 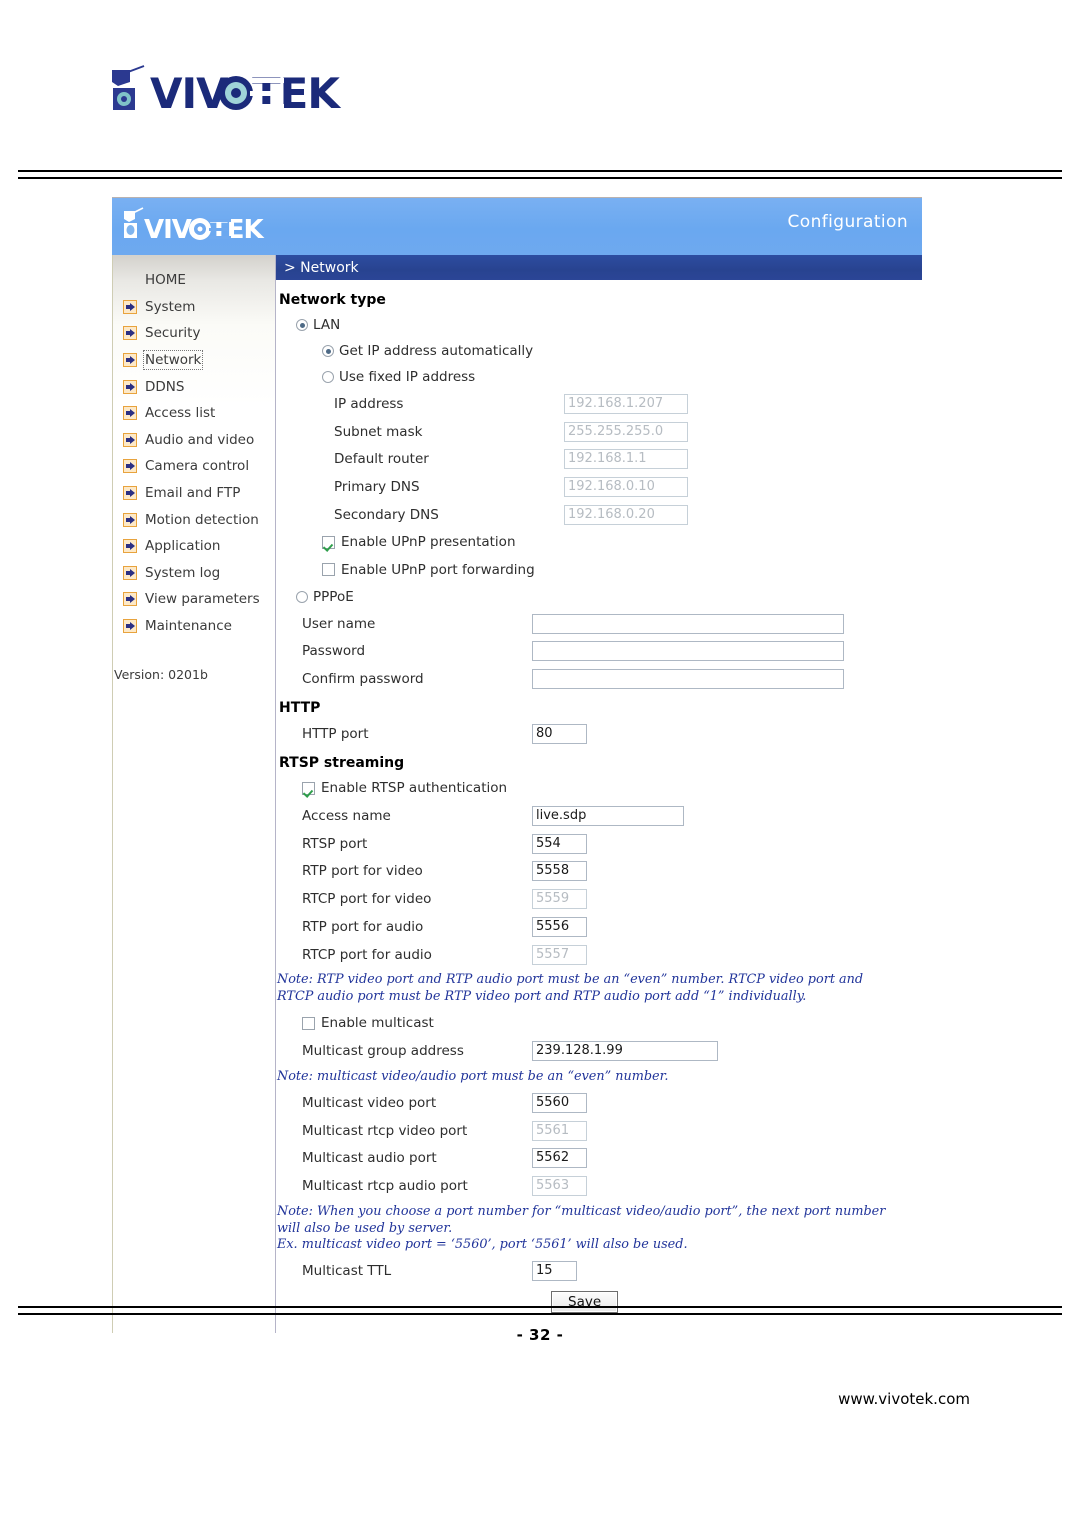 What do you see at coordinates (688, 651) in the screenshot?
I see `input-pppoe-password` at bounding box center [688, 651].